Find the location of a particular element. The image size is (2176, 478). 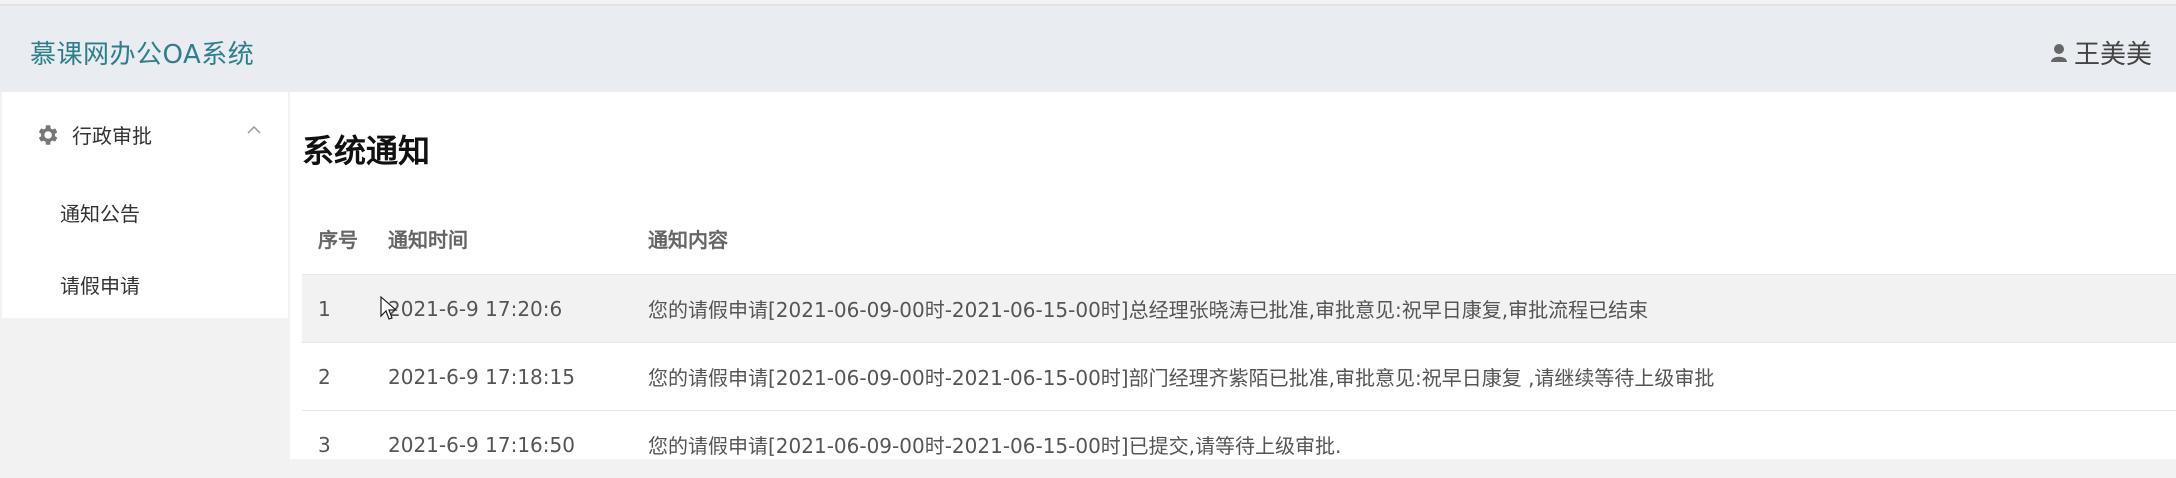

column-header-content: 通知内容 is located at coordinates (688, 239).